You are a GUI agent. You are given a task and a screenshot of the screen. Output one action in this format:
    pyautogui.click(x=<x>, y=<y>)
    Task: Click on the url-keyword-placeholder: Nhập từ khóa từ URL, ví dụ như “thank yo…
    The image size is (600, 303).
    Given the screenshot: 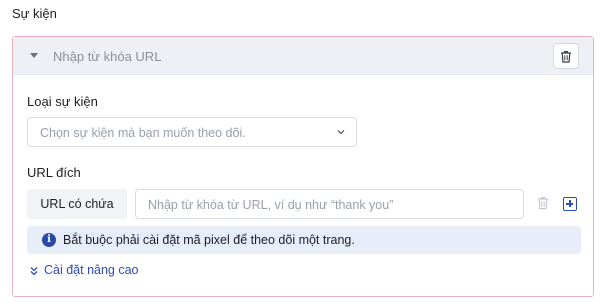 What is the action you would take?
    pyautogui.click(x=271, y=205)
    